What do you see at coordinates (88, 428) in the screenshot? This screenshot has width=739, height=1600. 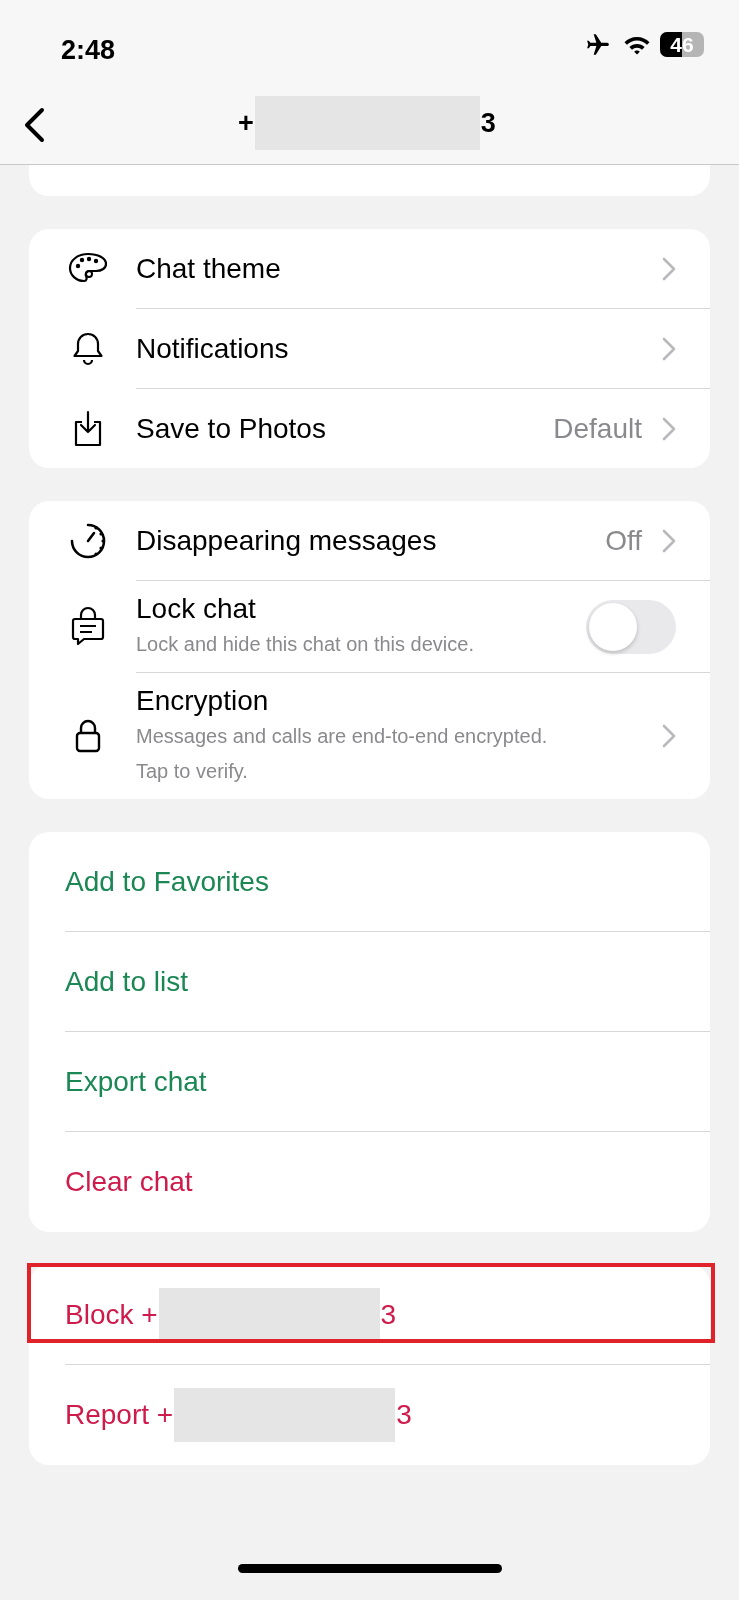 I see `download-icon` at bounding box center [88, 428].